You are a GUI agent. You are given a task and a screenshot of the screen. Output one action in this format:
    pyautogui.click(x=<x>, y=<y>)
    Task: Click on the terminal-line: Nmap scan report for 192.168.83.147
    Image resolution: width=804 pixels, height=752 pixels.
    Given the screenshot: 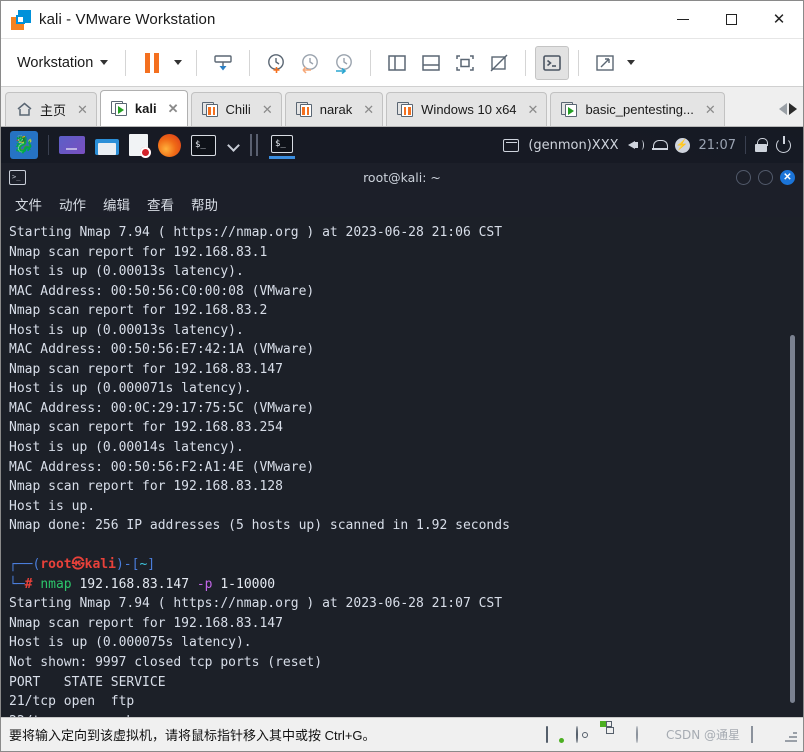 What is the action you would take?
    pyautogui.click(x=146, y=623)
    